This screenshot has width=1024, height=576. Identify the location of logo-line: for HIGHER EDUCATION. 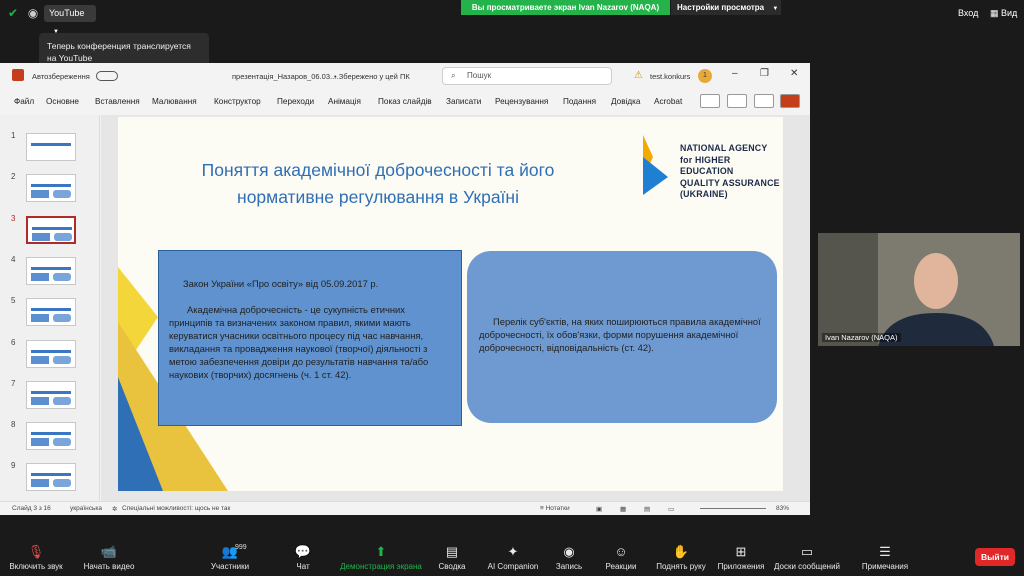
(707, 165).